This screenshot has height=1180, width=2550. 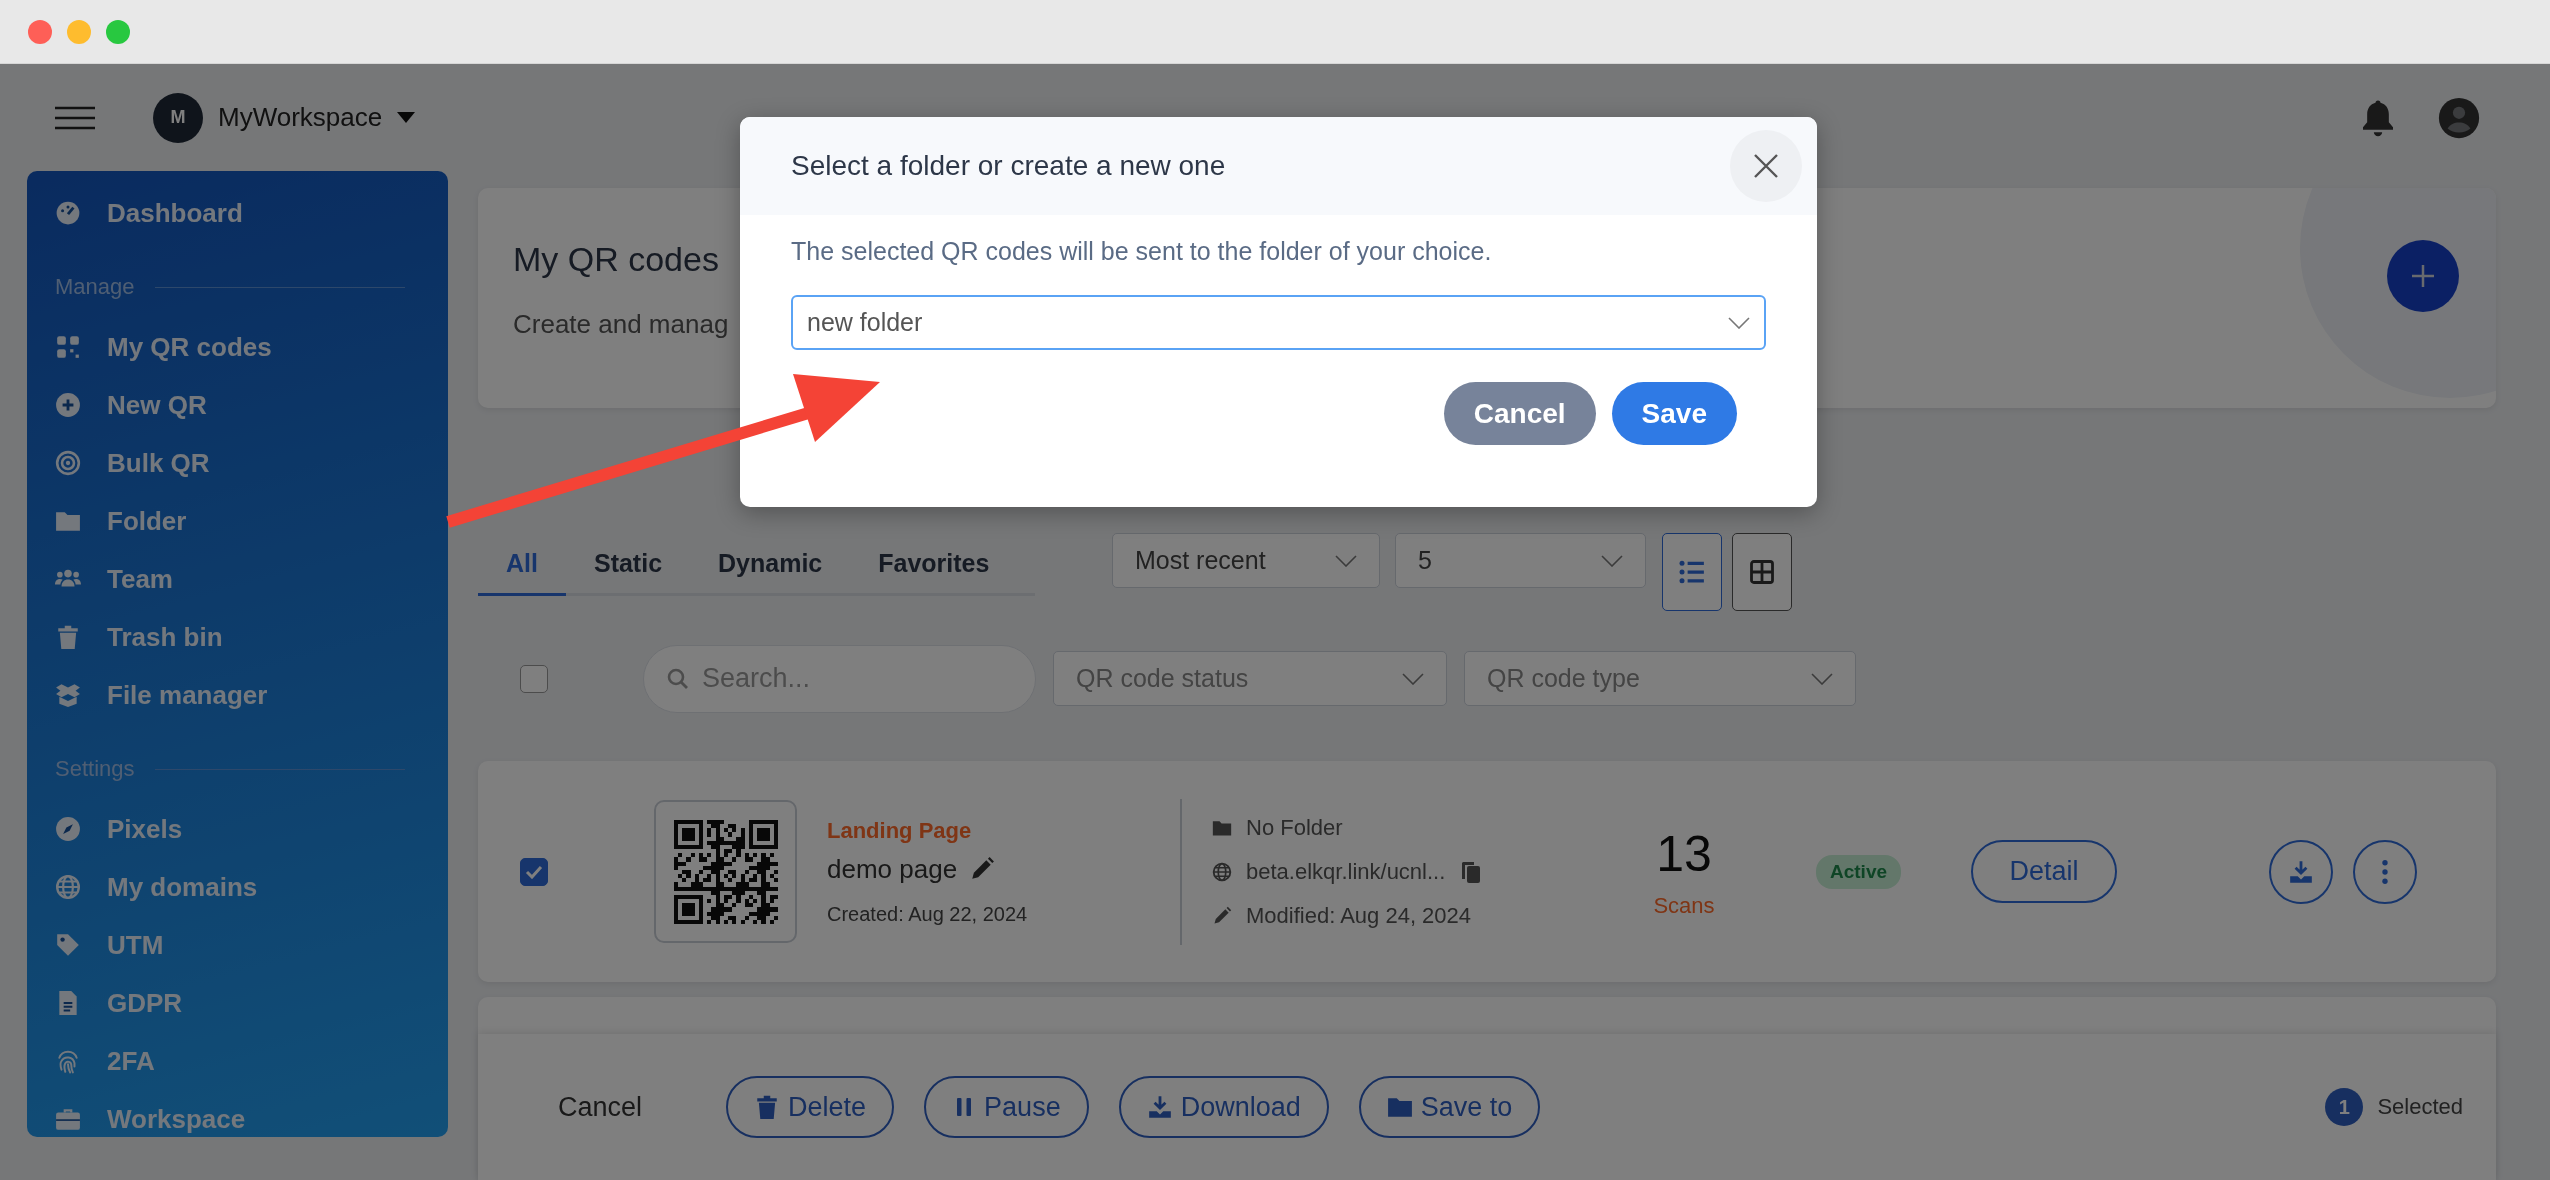 I want to click on trash-icon, so click(x=68, y=637).